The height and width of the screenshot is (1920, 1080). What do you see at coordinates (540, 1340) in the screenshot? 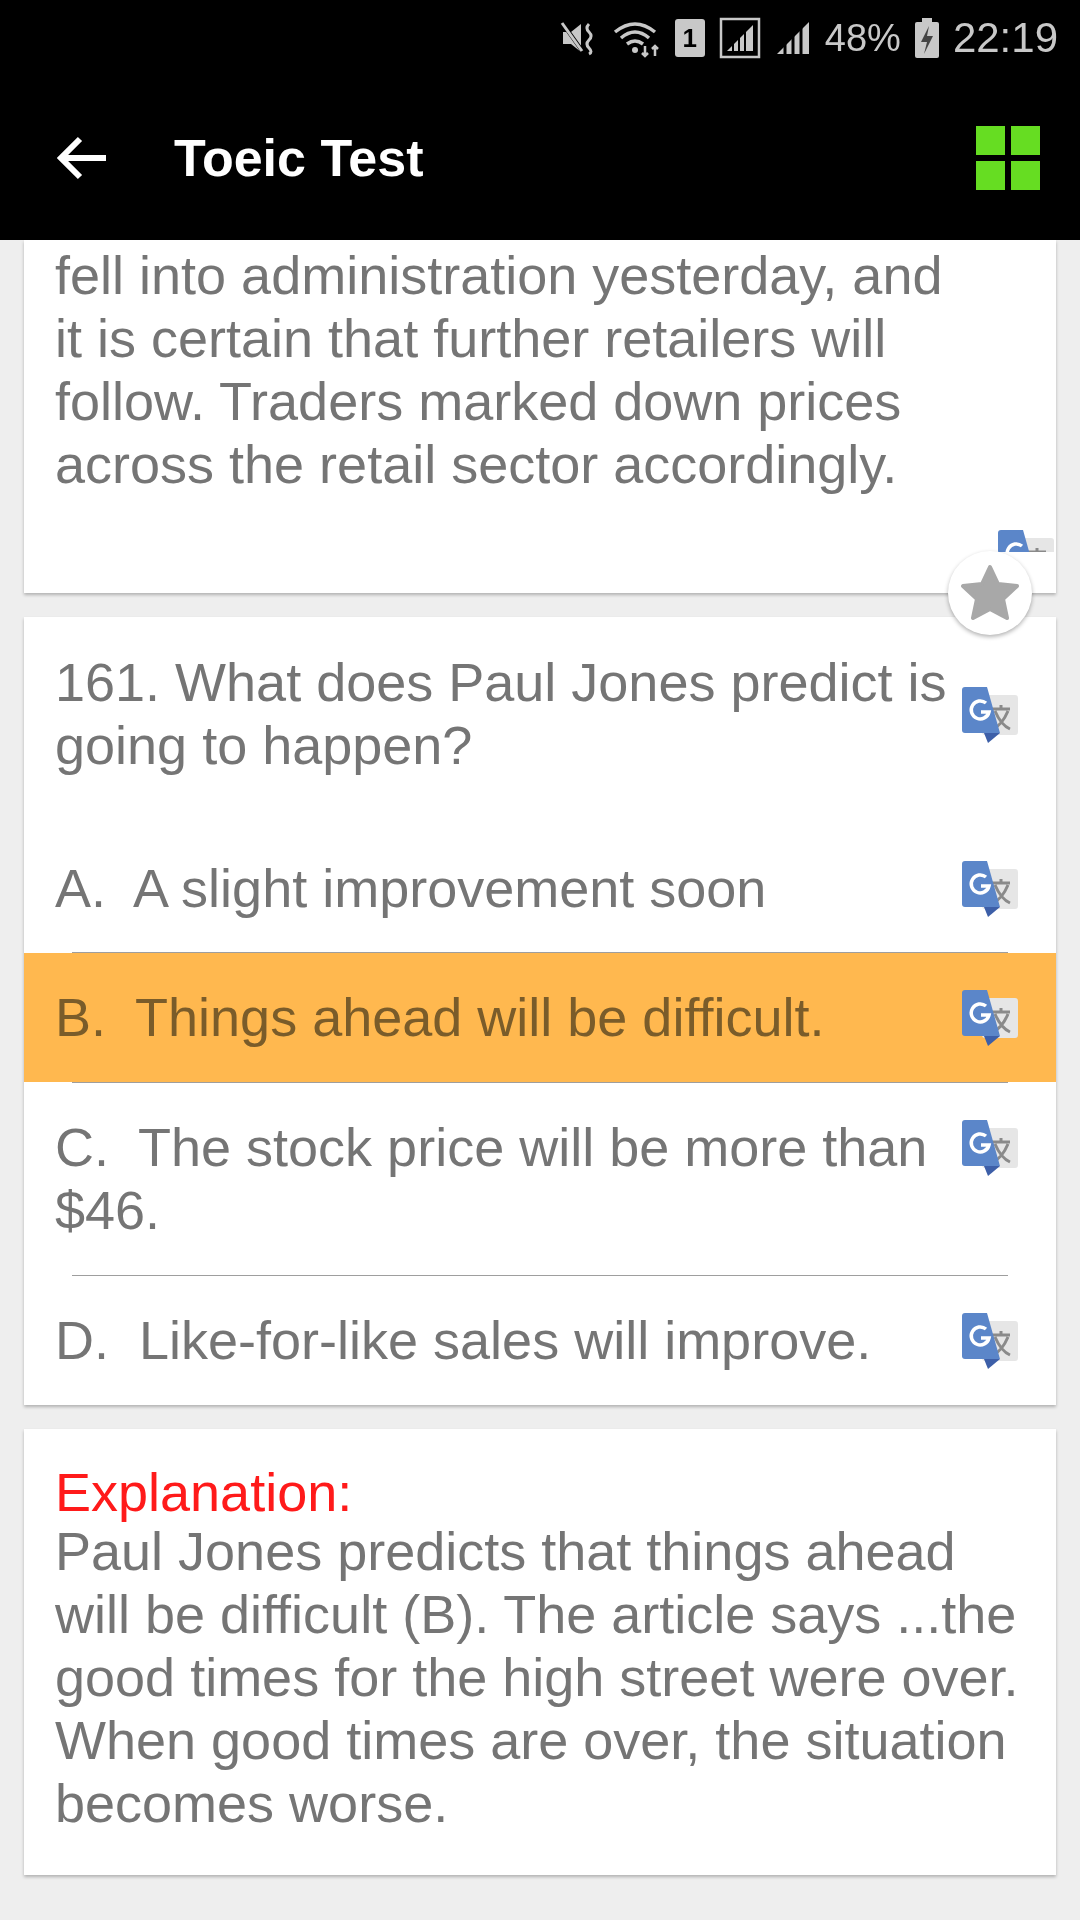
I see `answer-option: D. Like-for-like sales will improve.` at bounding box center [540, 1340].